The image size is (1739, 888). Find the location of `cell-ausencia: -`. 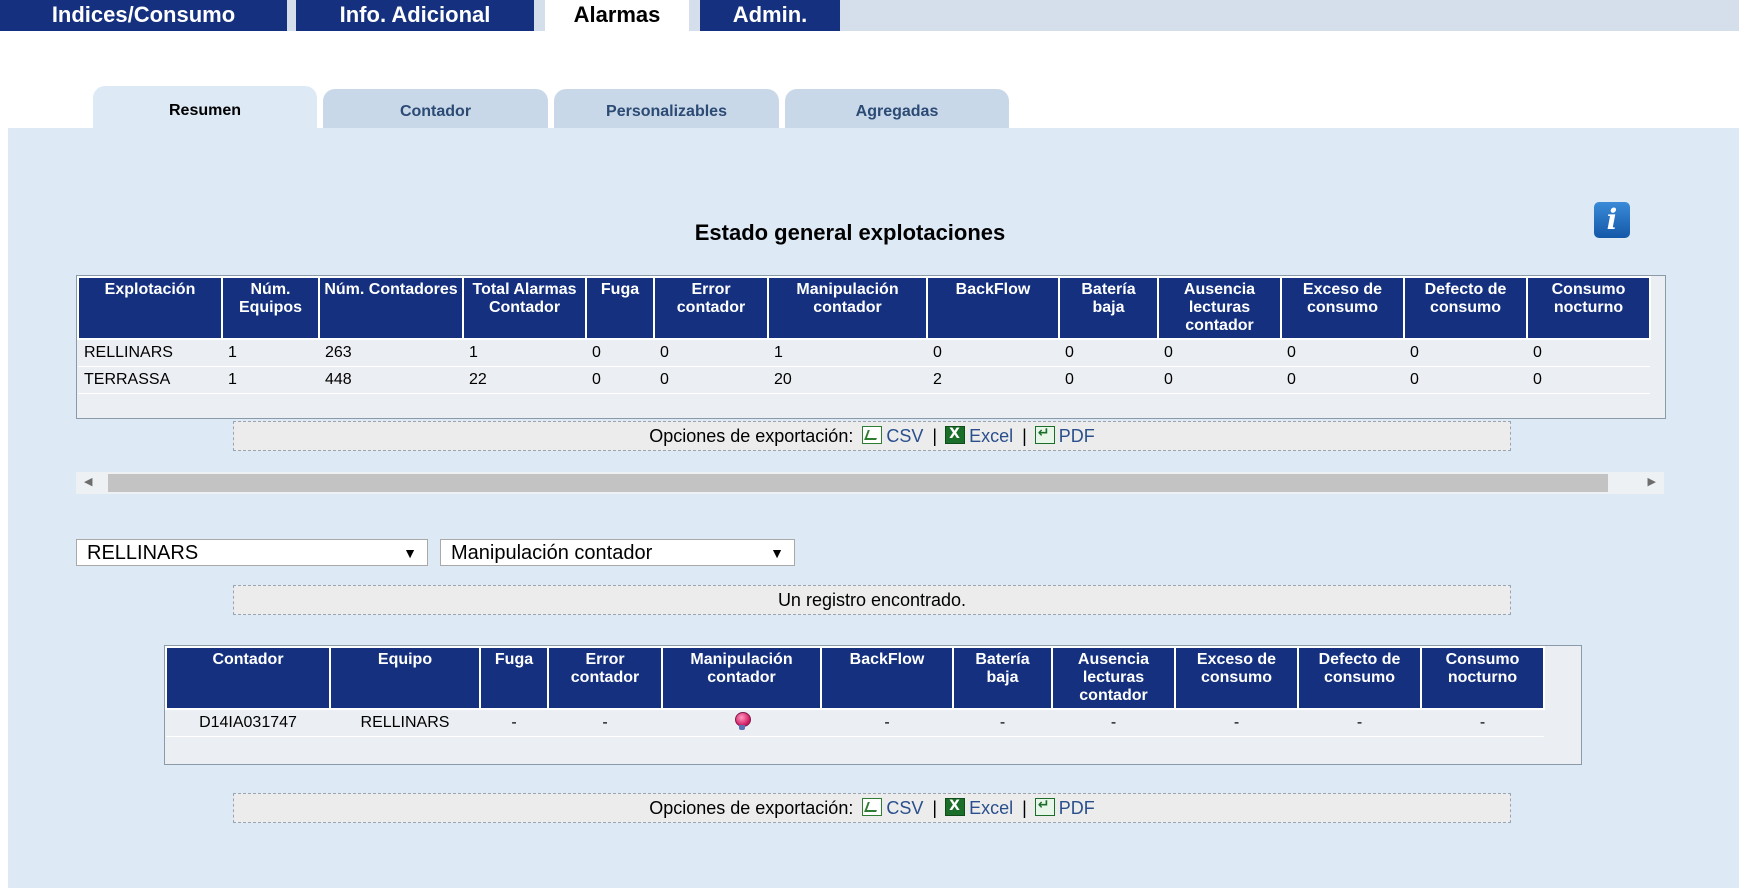

cell-ausencia: - is located at coordinates (1113, 723).